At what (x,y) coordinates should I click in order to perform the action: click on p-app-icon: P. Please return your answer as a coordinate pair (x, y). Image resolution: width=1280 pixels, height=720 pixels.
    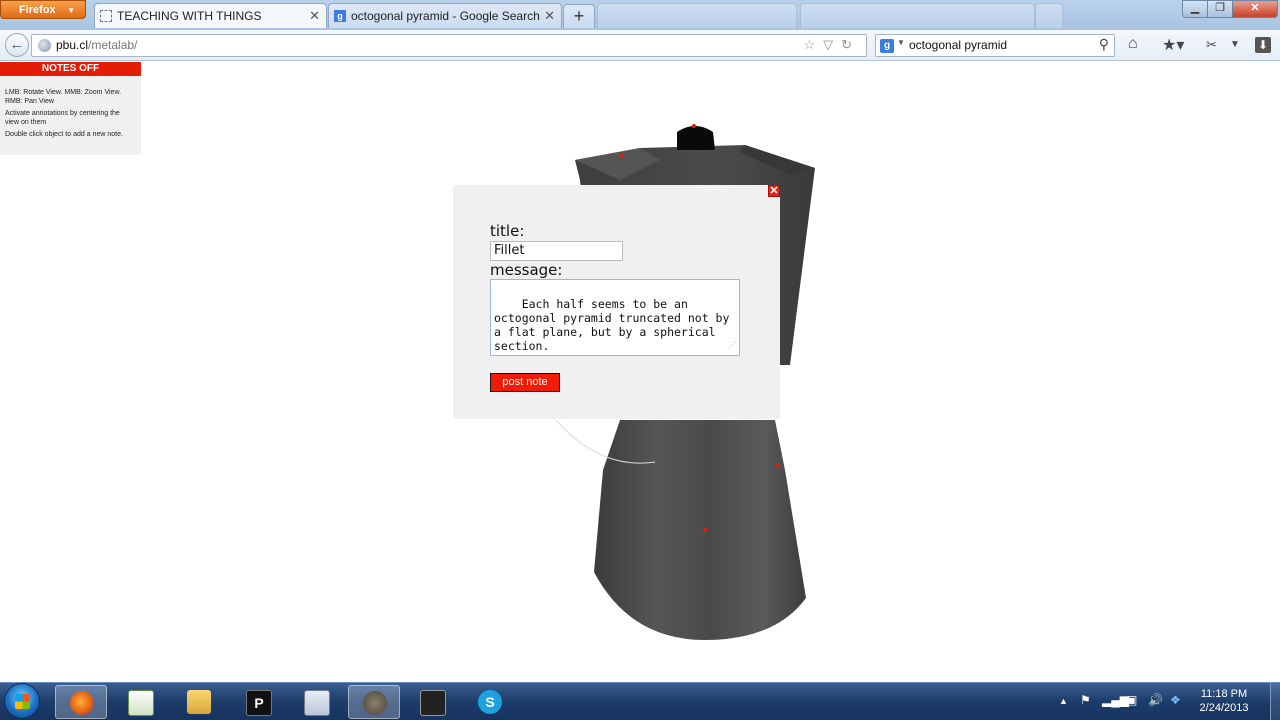
    Looking at the image, I should click on (259, 703).